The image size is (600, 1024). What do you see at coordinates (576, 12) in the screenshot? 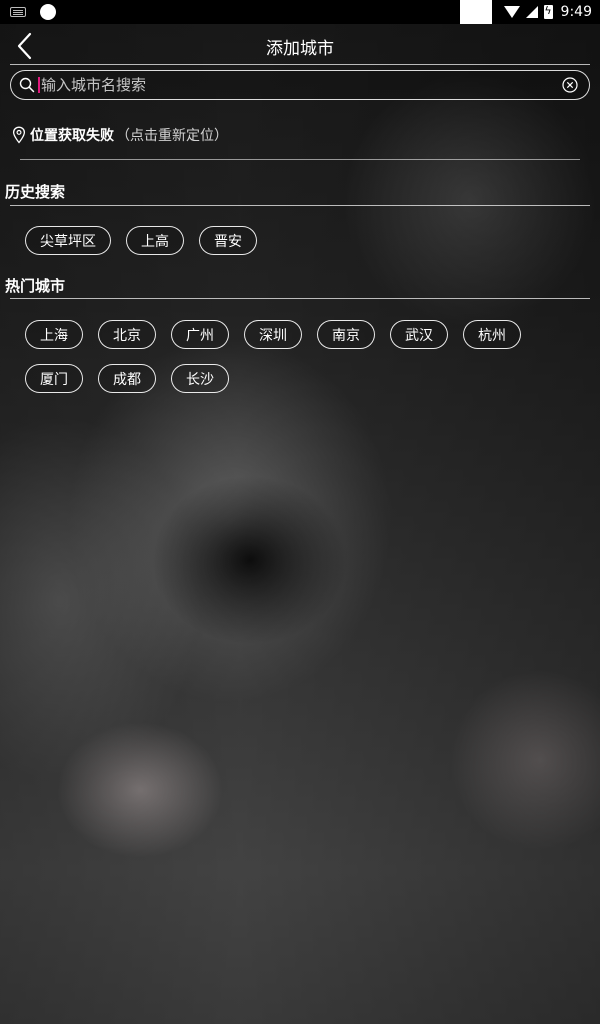
I see `status-time: 9:49` at bounding box center [576, 12].